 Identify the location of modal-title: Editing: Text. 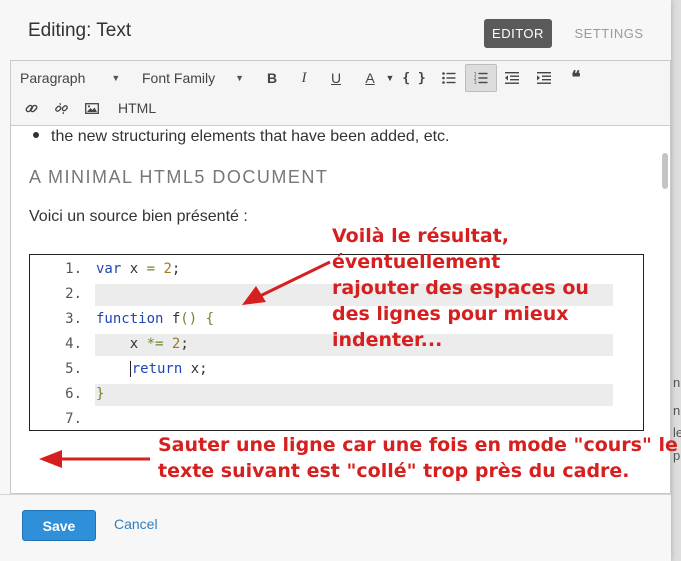
(80, 30).